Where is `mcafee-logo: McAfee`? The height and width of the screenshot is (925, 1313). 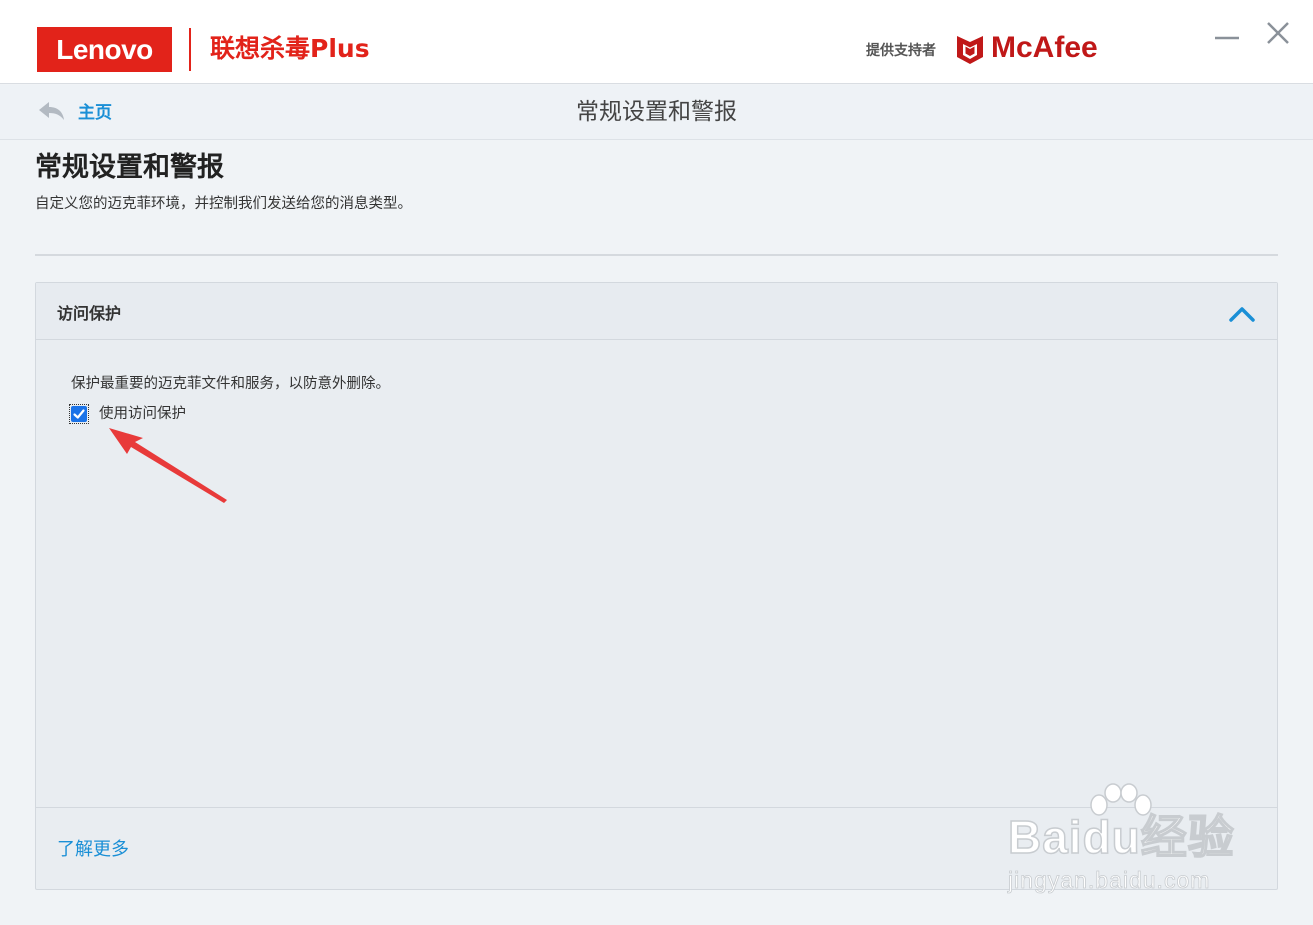
mcafee-logo: McAfee is located at coordinates (1044, 47).